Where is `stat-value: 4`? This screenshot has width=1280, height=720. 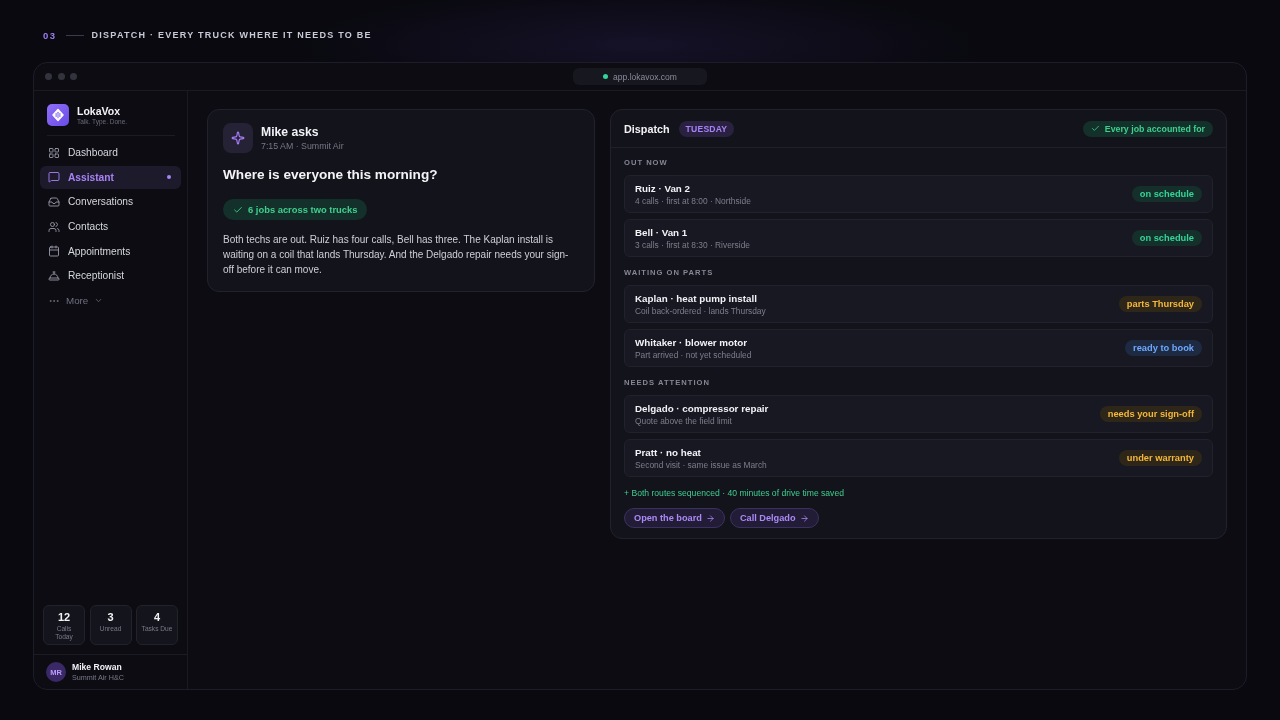 stat-value: 4 is located at coordinates (157, 617).